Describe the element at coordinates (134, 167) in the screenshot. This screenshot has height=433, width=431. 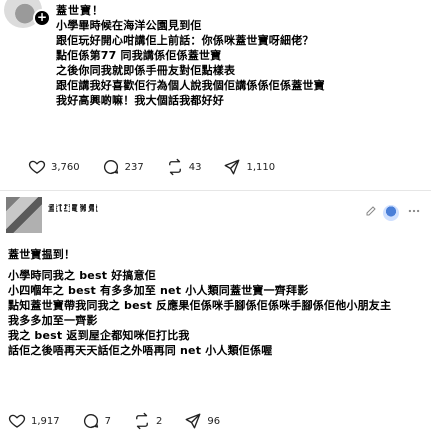
I see `comment-count: 237` at that location.